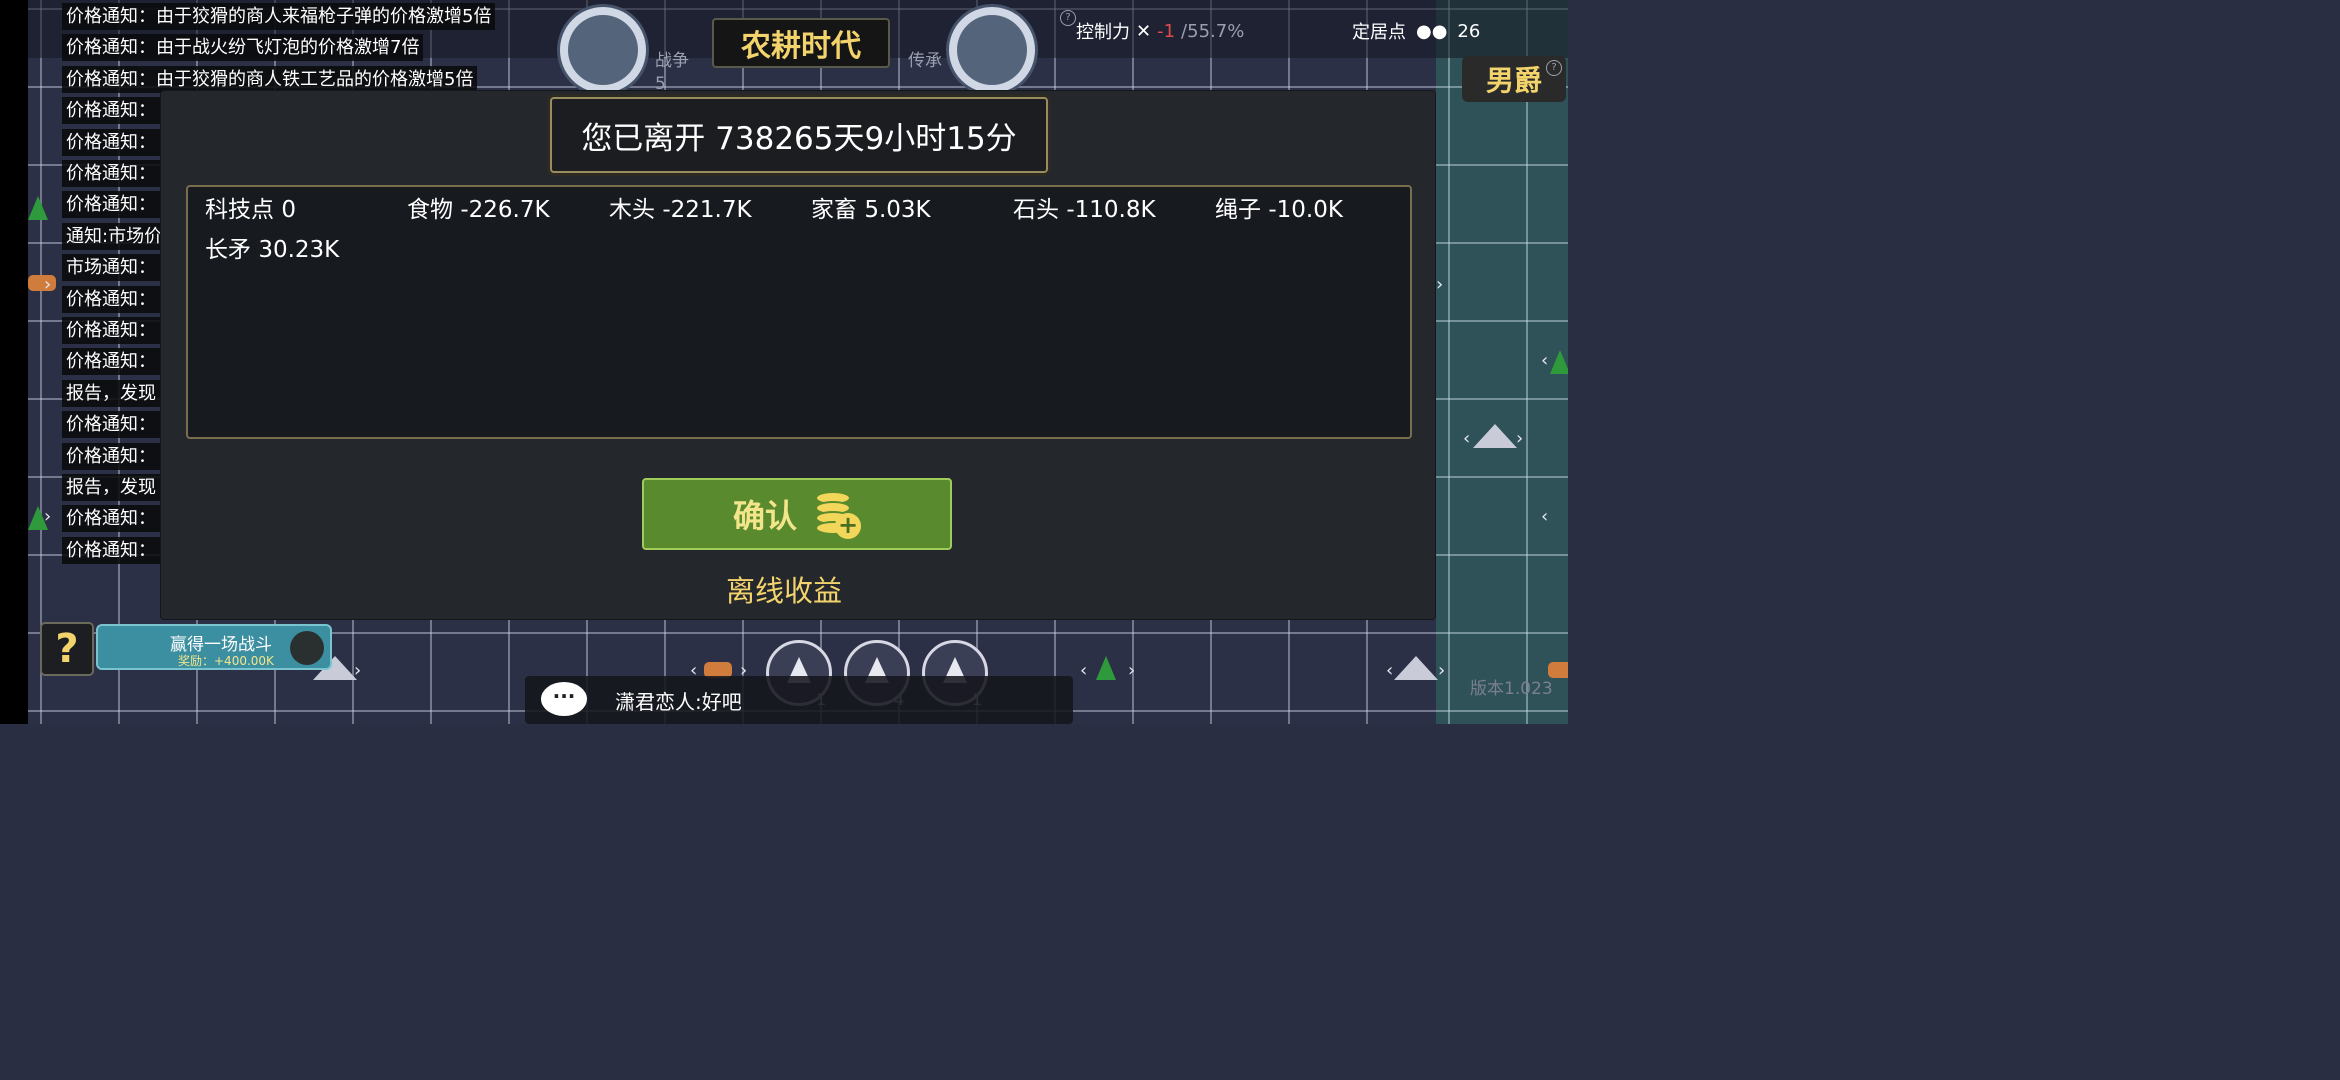 Image resolution: width=2340 pixels, height=1080 pixels. I want to click on settlement-indicator: 定居点 ●● 26, so click(1416, 31).